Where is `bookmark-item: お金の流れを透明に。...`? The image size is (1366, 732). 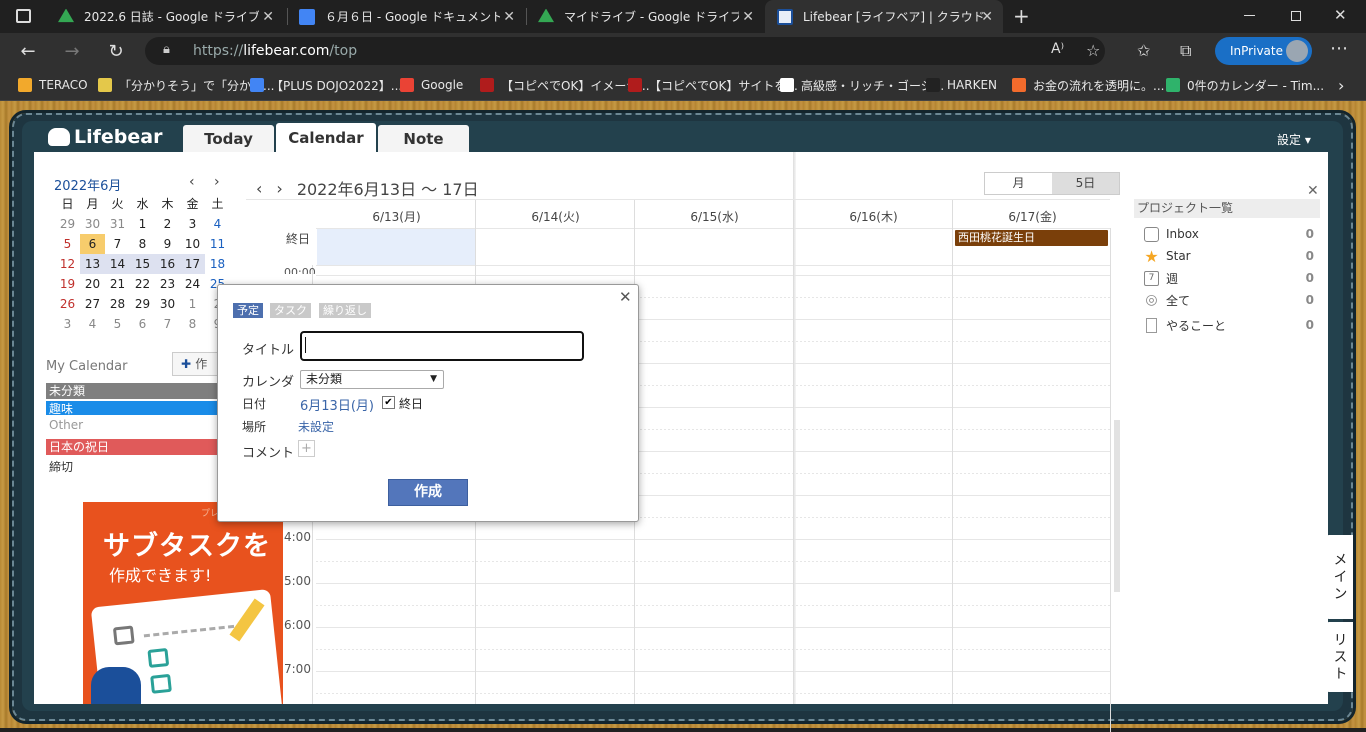
bookmark-item: お金の流れを透明に。... is located at coordinates (1088, 85).